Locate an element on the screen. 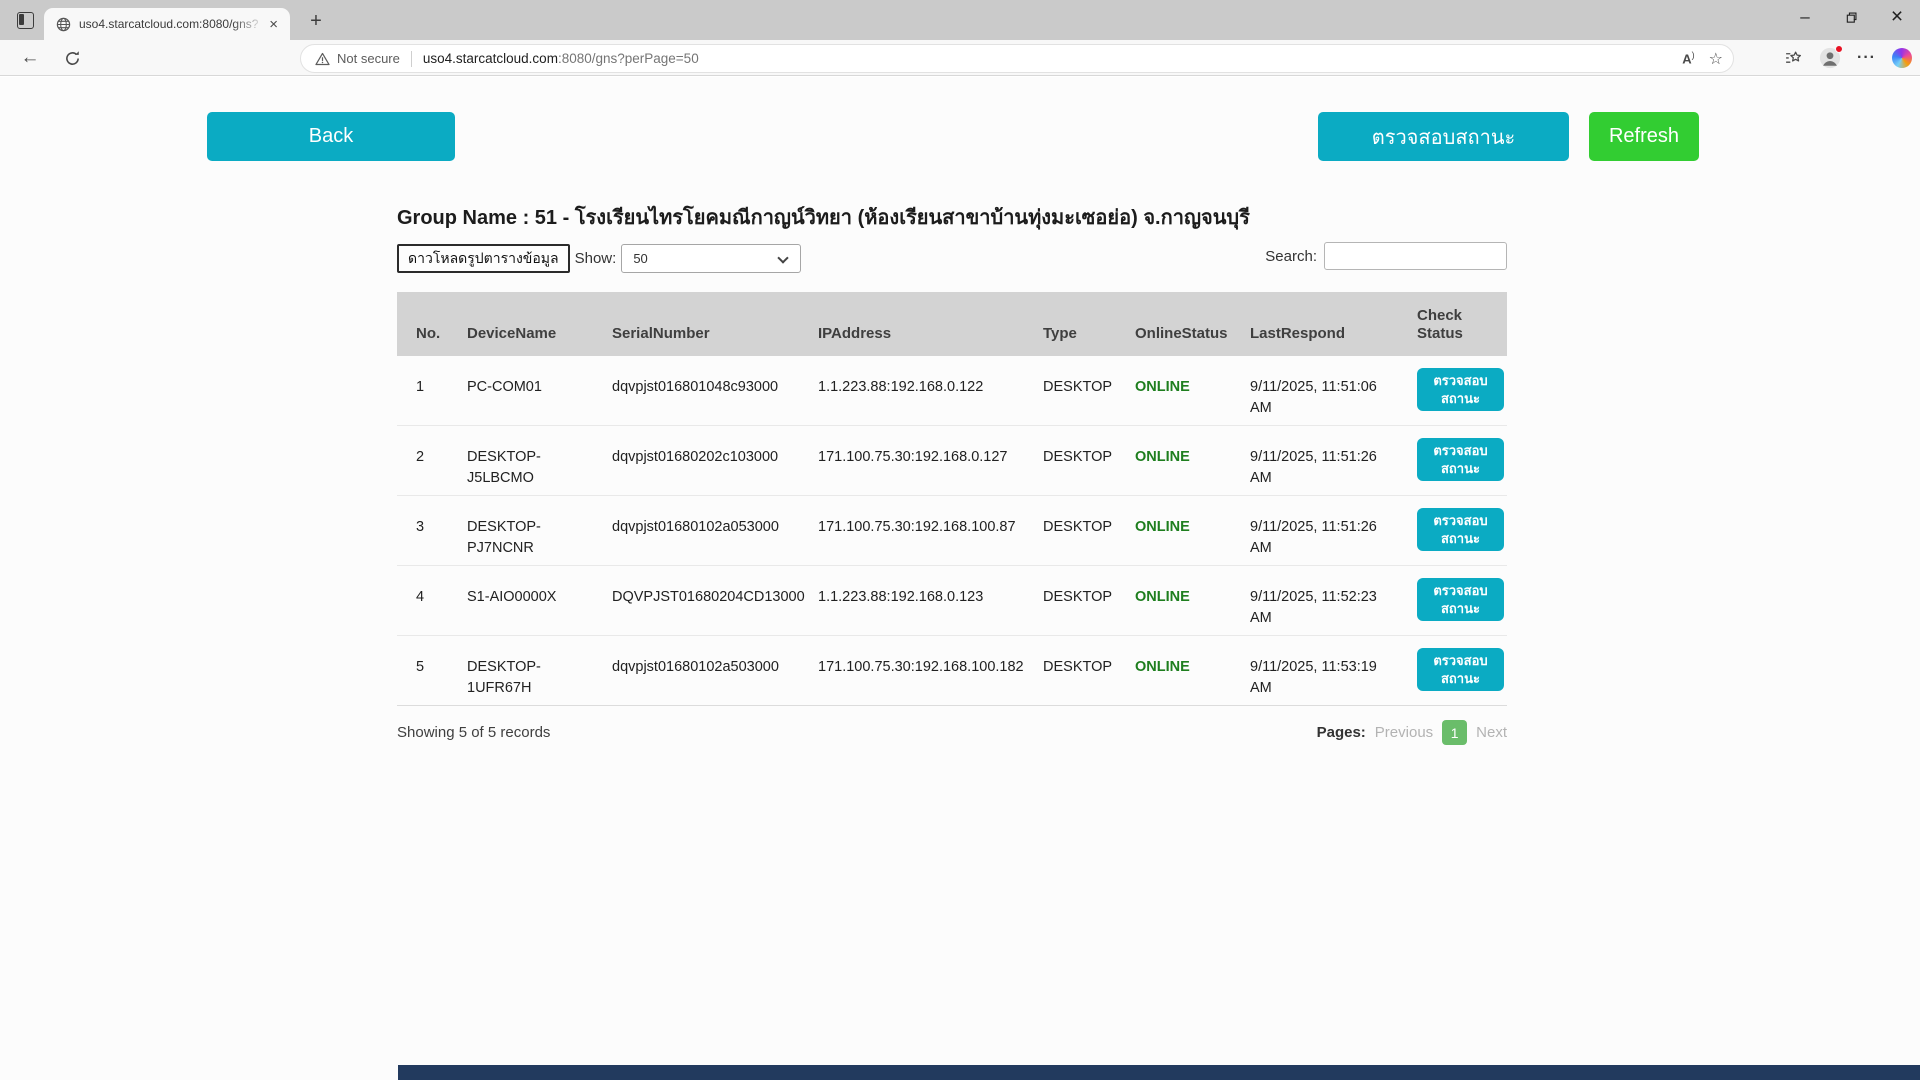  tab-title: uso4.starcatcloud.com:8080/gns? is located at coordinates (169, 24).